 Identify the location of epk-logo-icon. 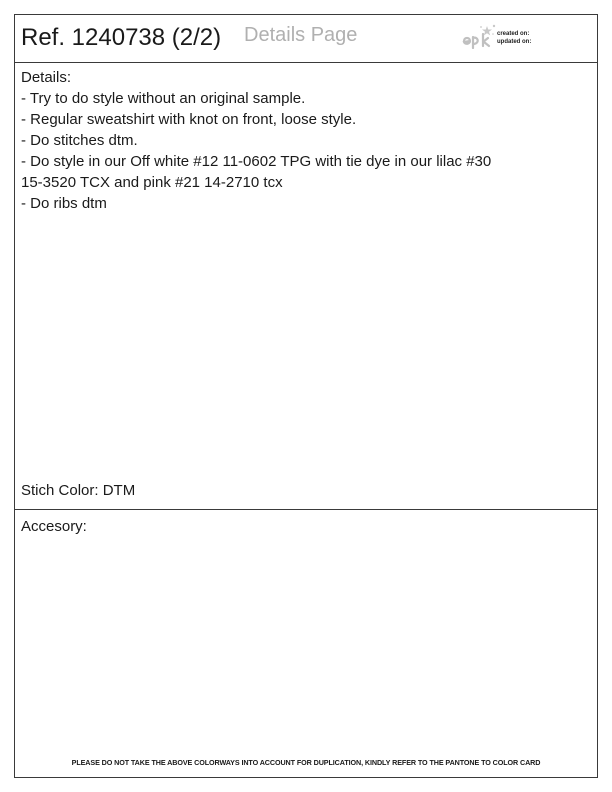
(479, 36).